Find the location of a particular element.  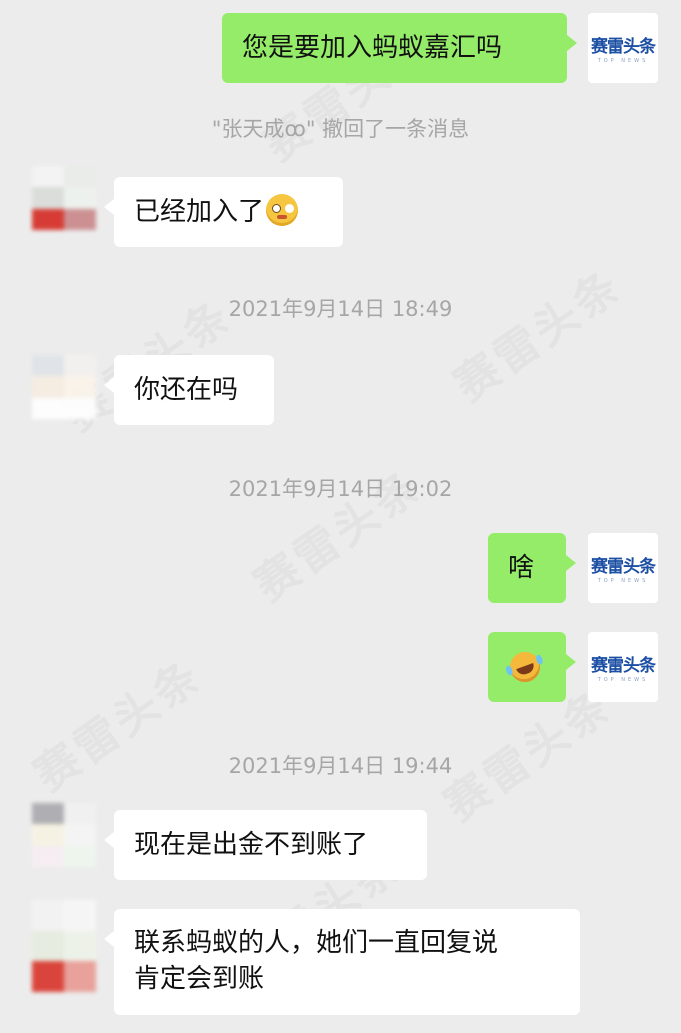

message-bubble-incoming: 你还在吗 is located at coordinates (189, 390).